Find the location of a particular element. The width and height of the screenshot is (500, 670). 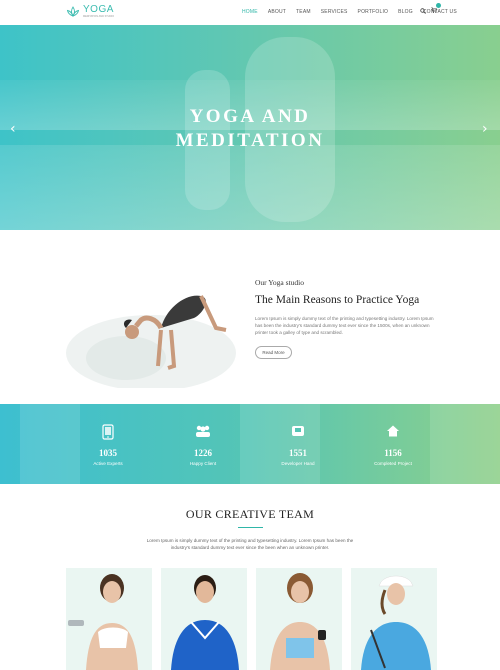

stat-developer-hand: 1551 Developer Hand is located at coordinates (298, 445).